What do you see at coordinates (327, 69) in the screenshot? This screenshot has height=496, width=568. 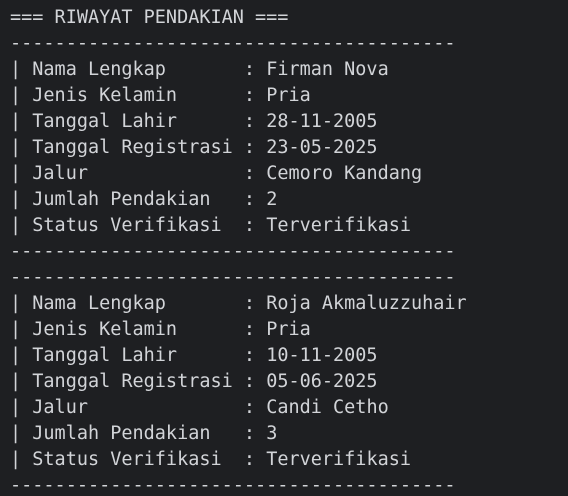 I see `field-value-name: Firman Nova` at bounding box center [327, 69].